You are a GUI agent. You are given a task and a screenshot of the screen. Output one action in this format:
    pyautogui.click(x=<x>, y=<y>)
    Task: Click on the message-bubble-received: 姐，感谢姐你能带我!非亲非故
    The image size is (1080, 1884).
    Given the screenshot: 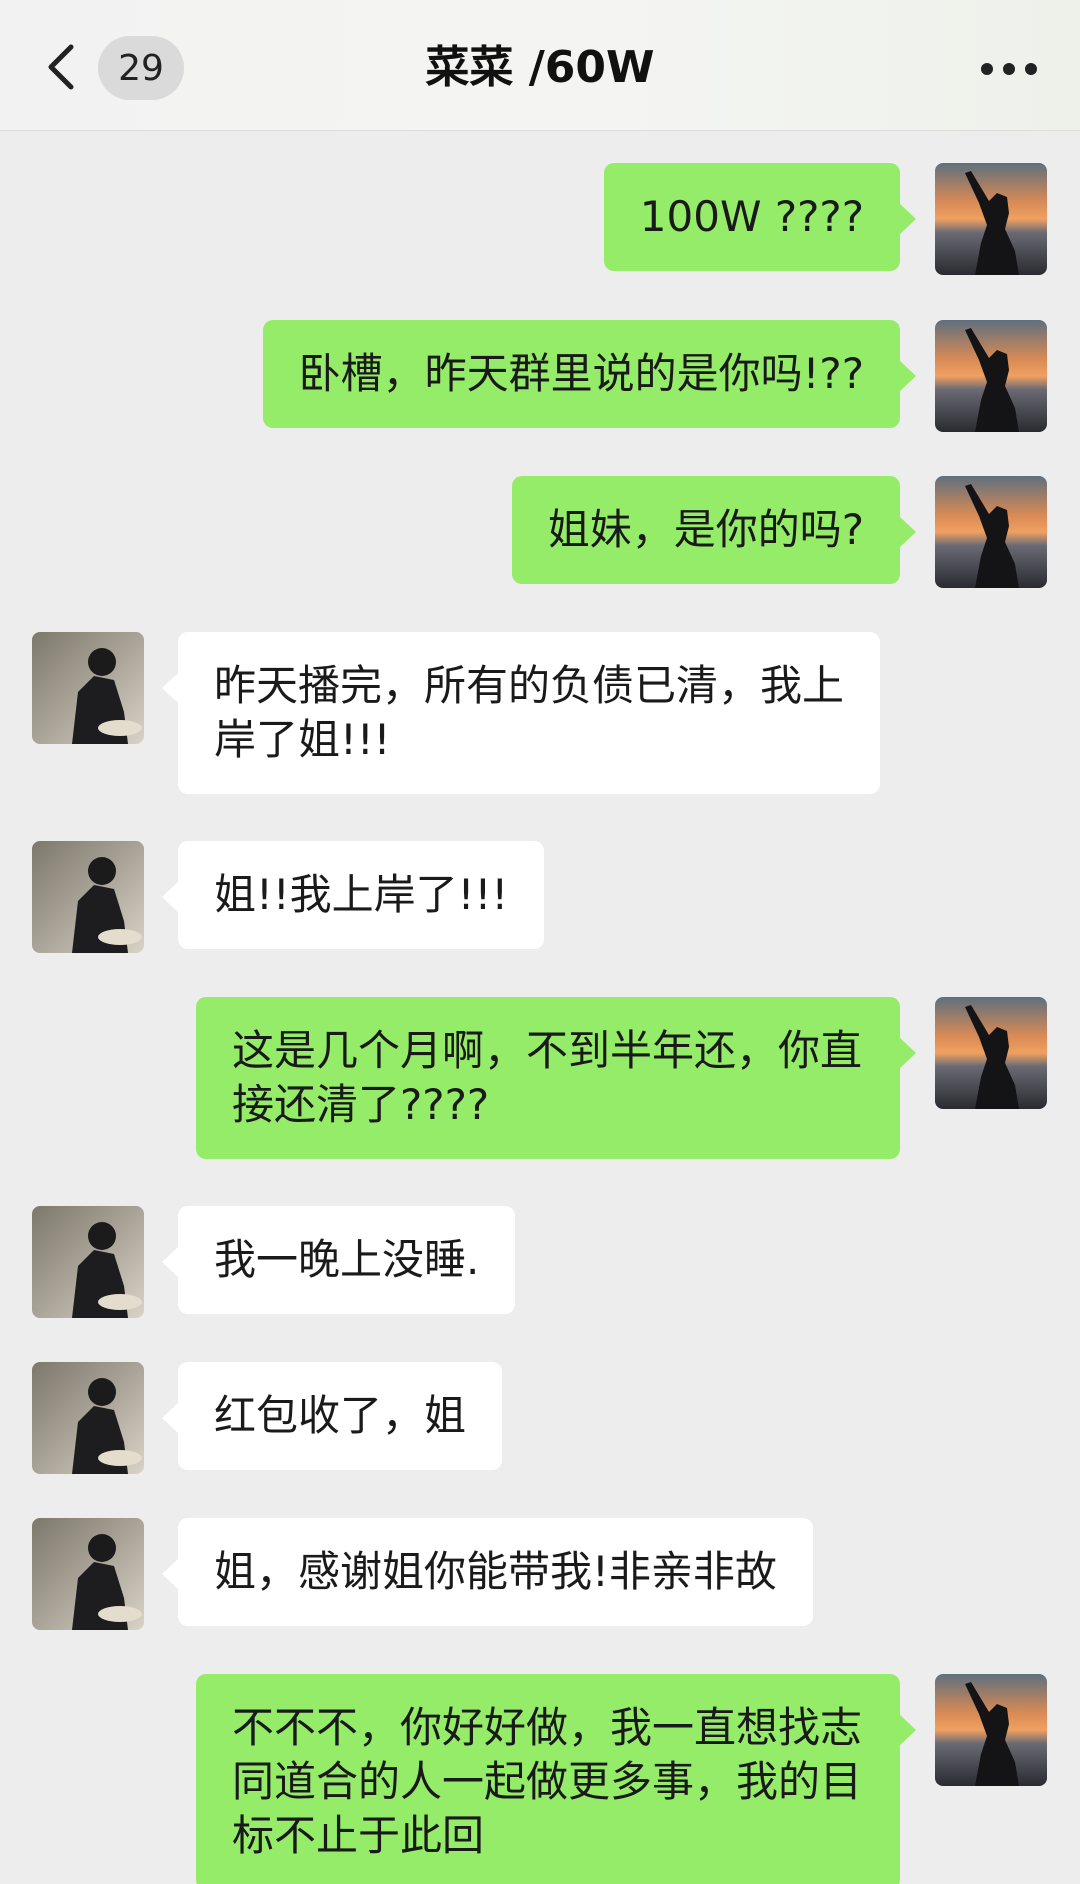 What is the action you would take?
    pyautogui.click(x=487, y=1572)
    